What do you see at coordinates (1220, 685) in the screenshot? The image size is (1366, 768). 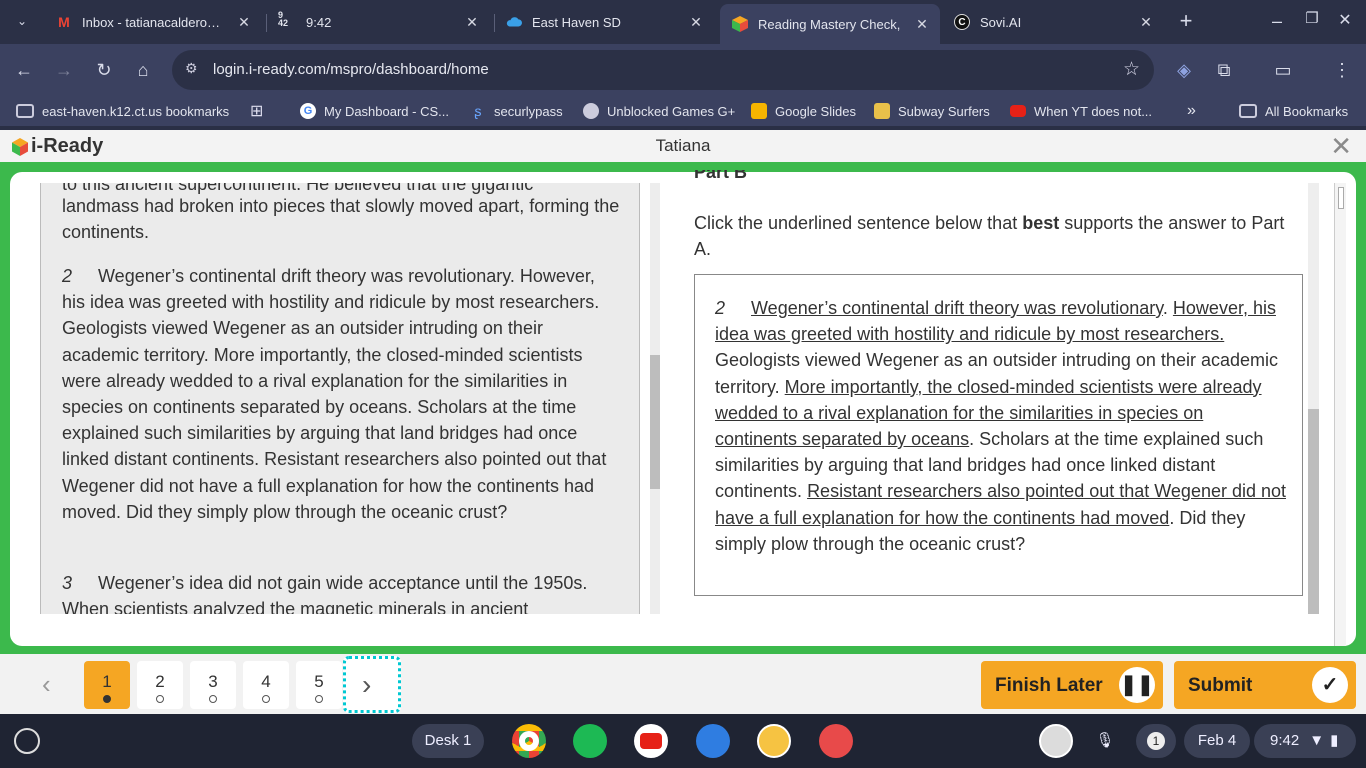 I see `button-label: Submit` at bounding box center [1220, 685].